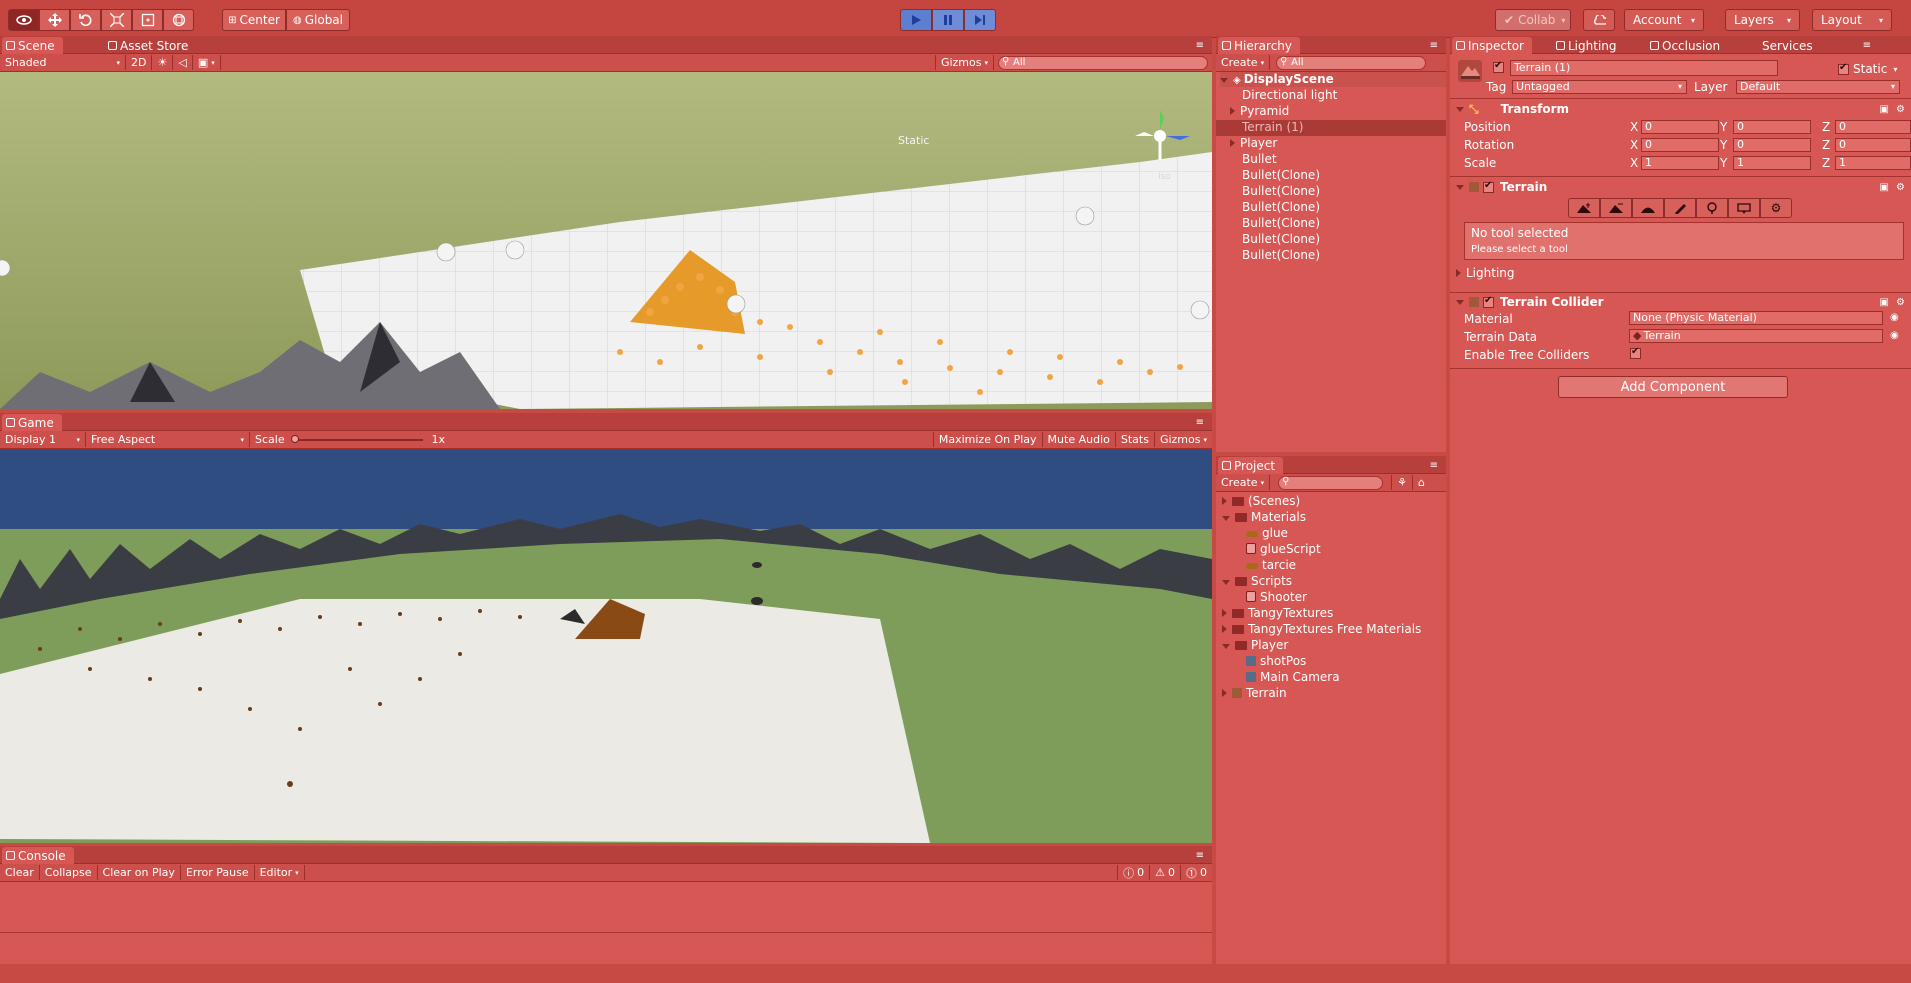 Image resolution: width=1911 pixels, height=983 pixels. I want to click on play-icon, so click(916, 20).